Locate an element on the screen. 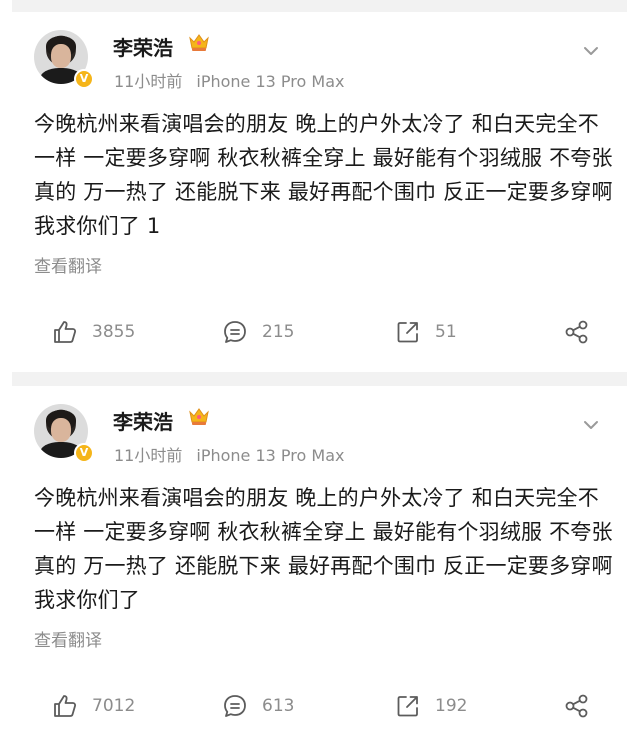 This screenshot has height=750, width=627. comment-count: 215 is located at coordinates (278, 332).